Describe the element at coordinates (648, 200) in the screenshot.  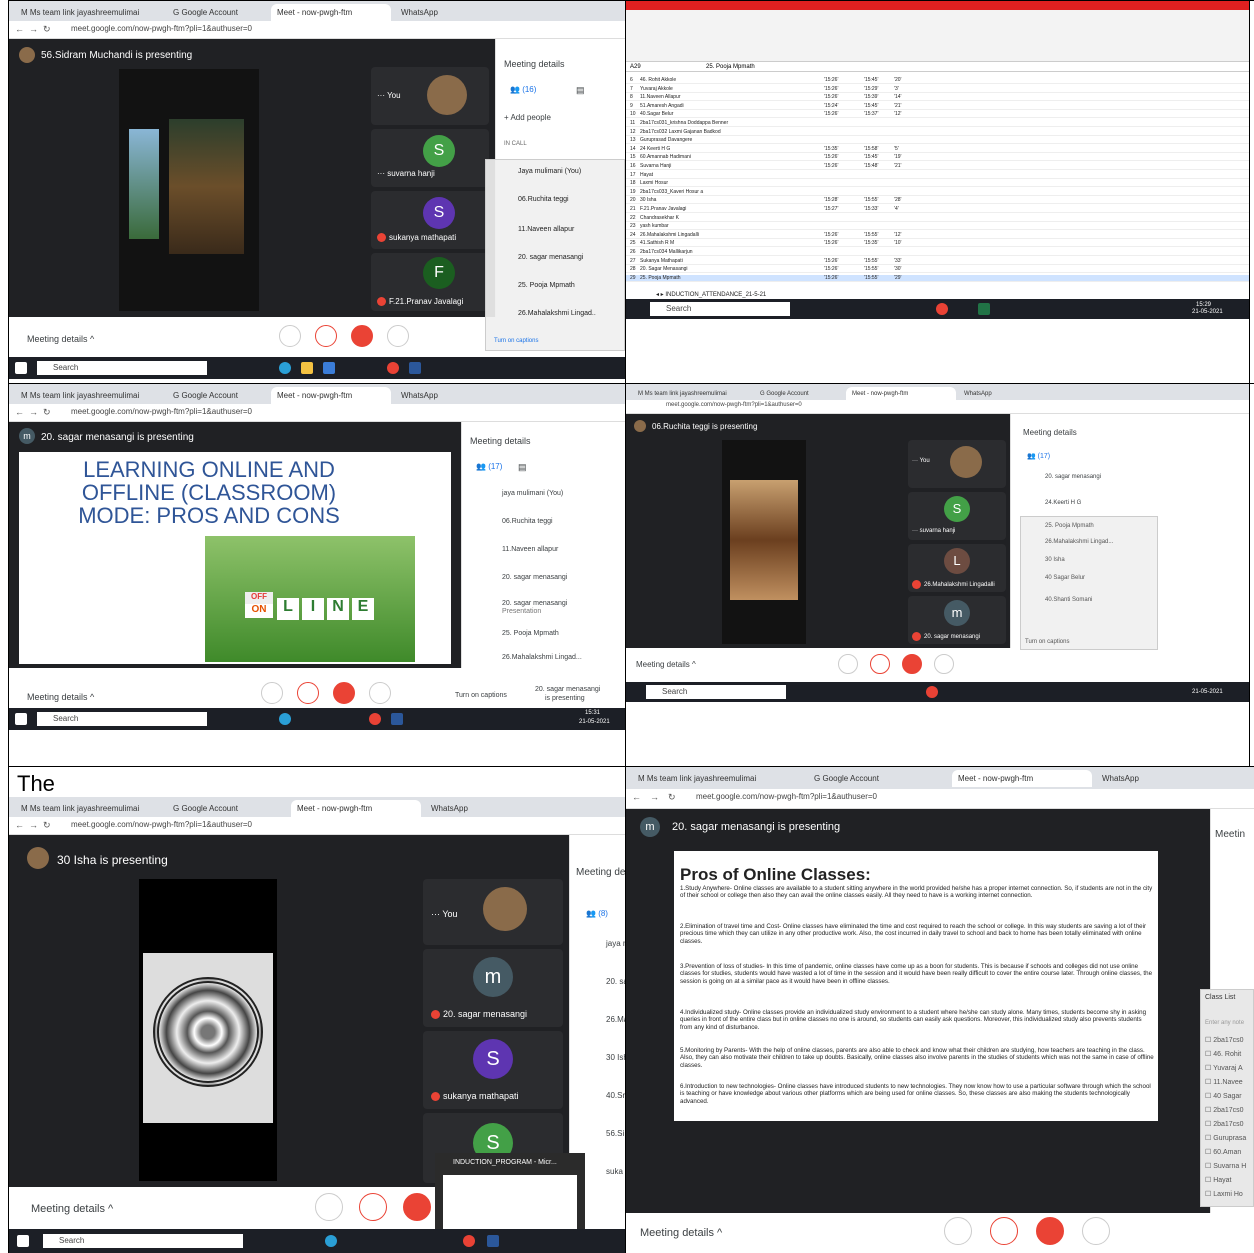
I see `excel-cell: 30 Isha` at that location.